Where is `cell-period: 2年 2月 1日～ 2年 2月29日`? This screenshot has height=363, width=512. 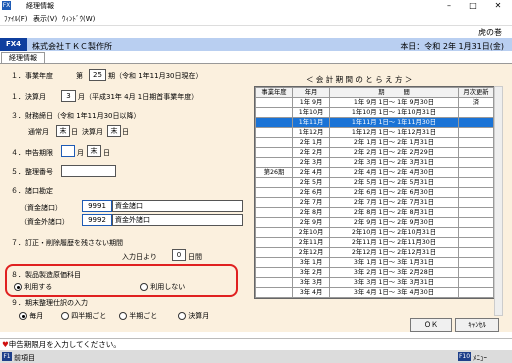
cell-period: 2年 2月 1日～ 2年 2月29日 is located at coordinates (394, 152).